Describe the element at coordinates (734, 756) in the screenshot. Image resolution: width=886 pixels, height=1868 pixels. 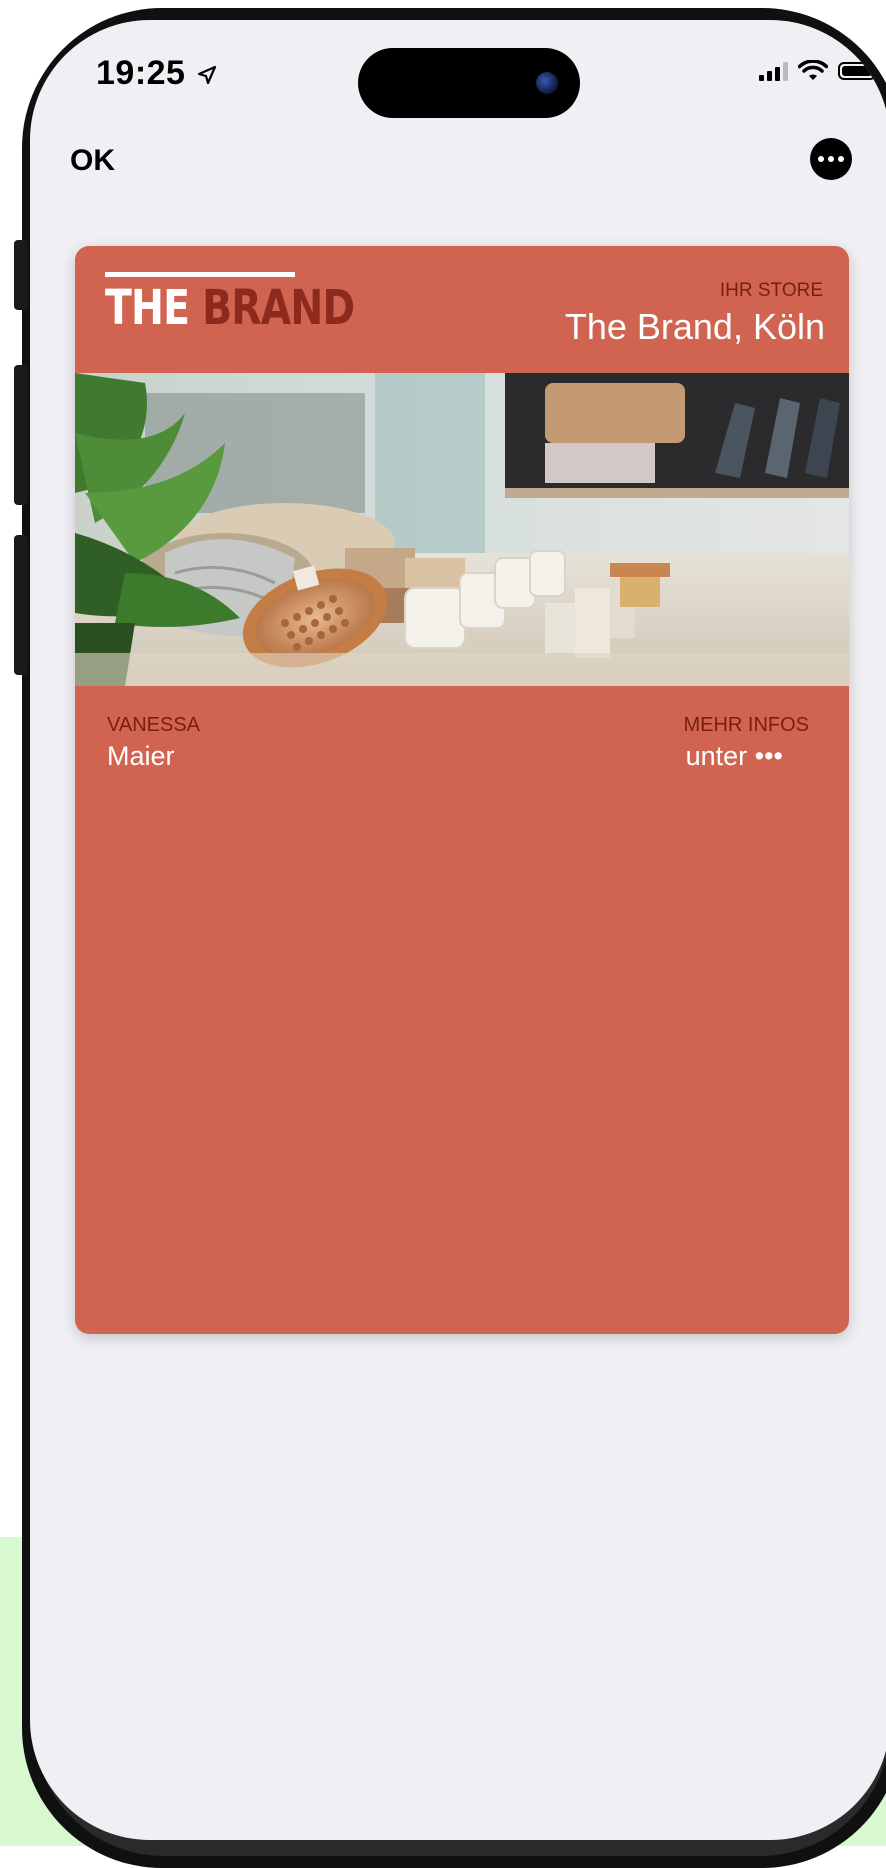
I see `info-value: unter •••` at that location.